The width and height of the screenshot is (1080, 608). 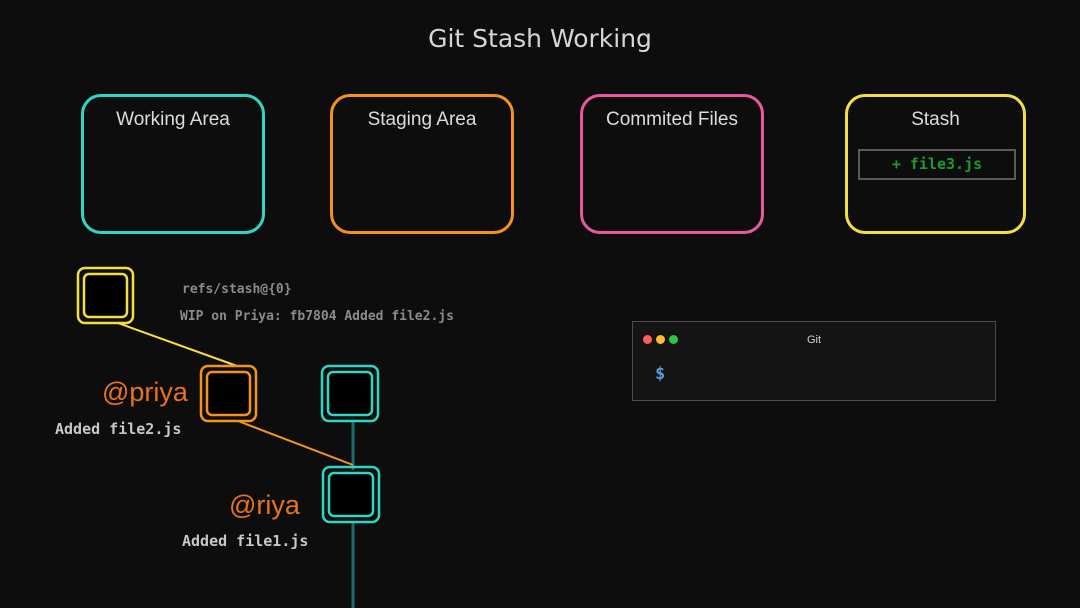 What do you see at coordinates (228, 393) in the screenshot?
I see `priya-commit-node` at bounding box center [228, 393].